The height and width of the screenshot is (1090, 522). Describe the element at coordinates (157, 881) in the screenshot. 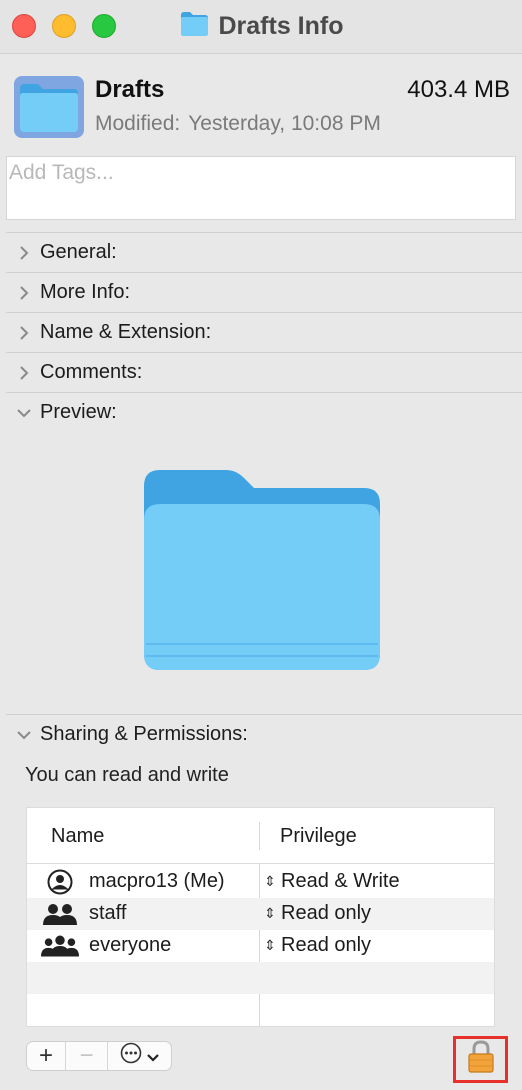

I see `user-name: macpro13 (Me)` at that location.